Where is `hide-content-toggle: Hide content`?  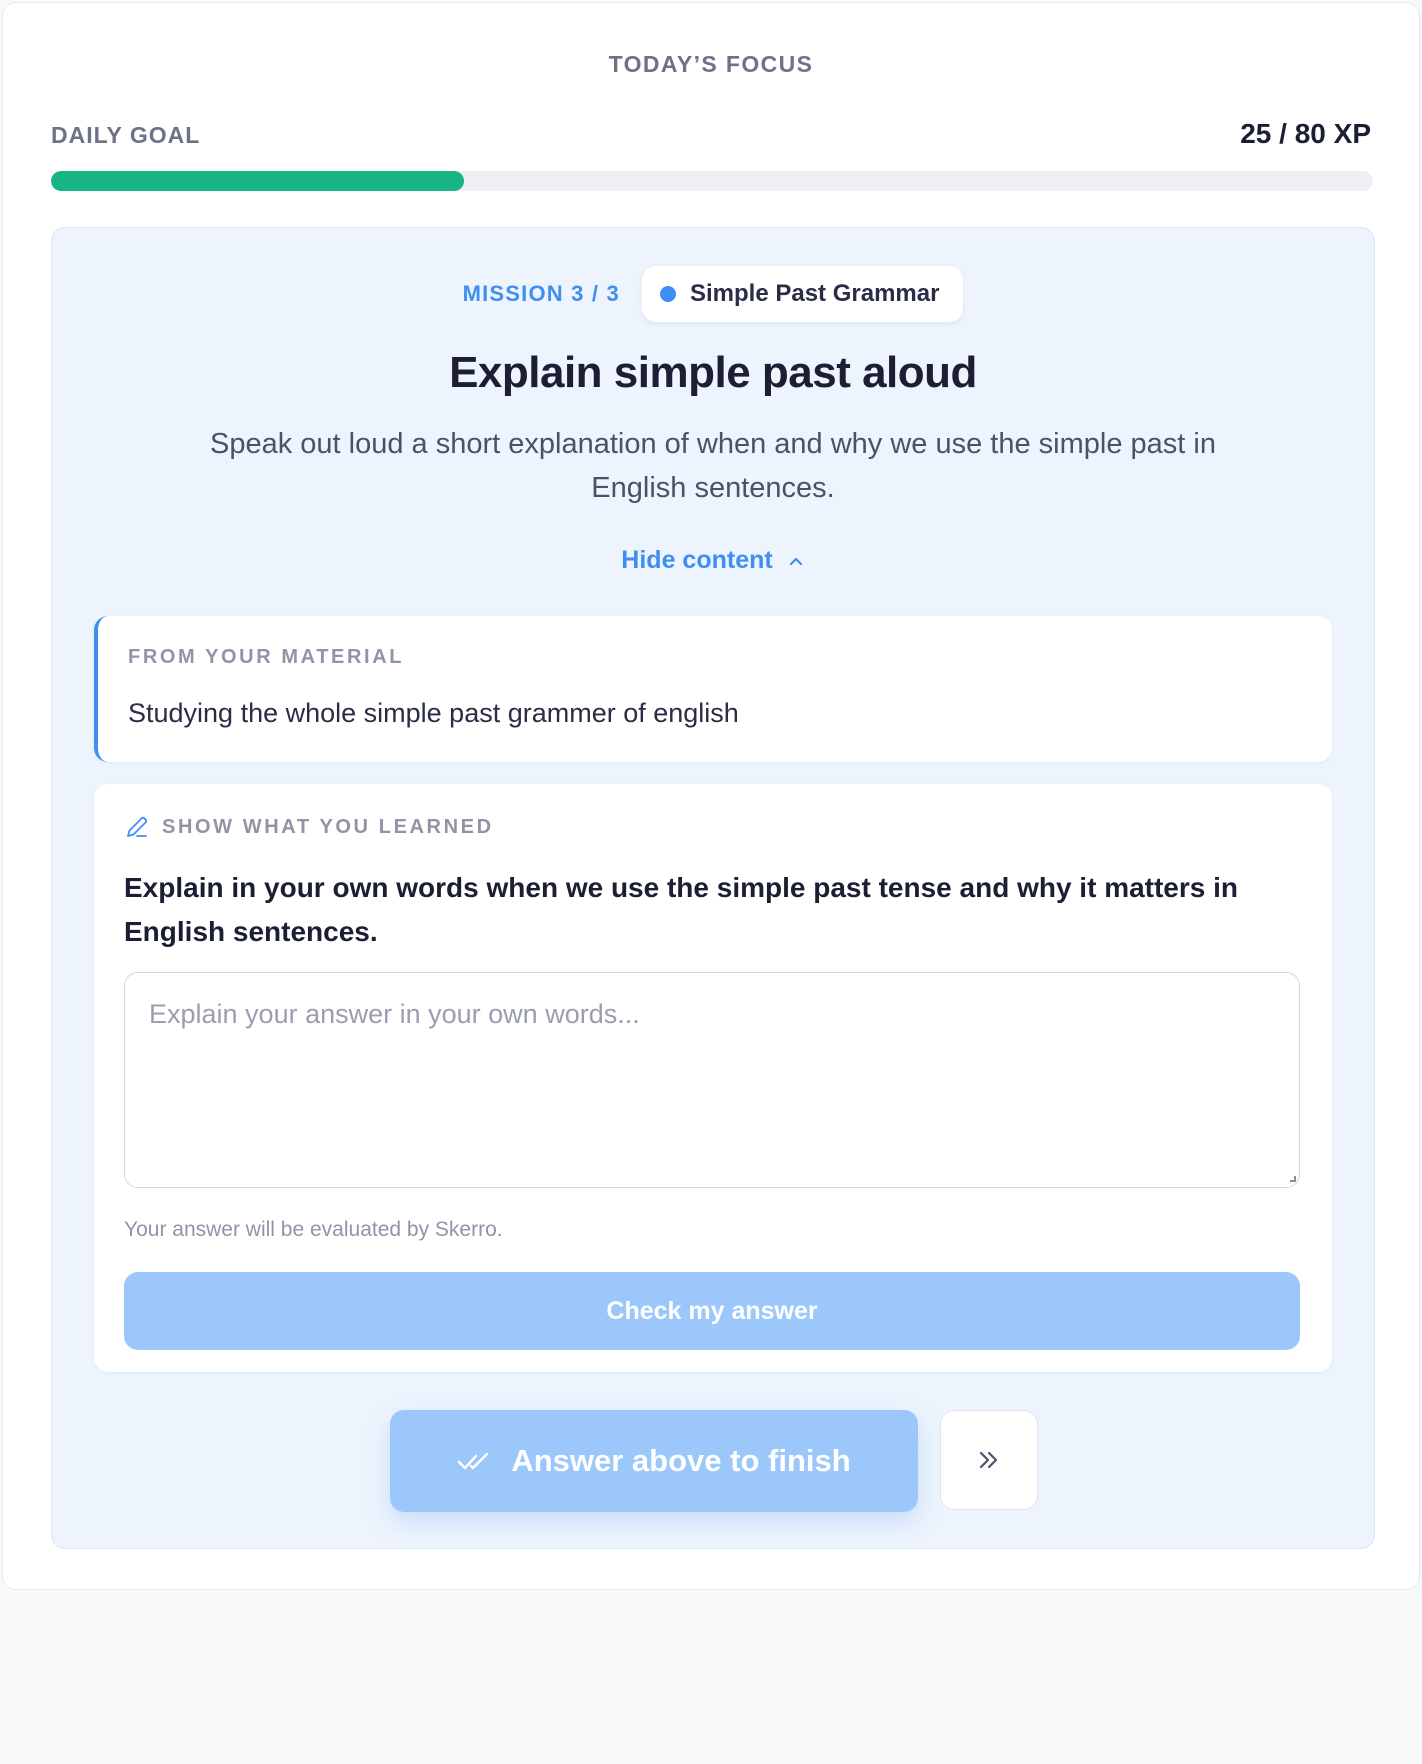
hide-content-toggle: Hide content is located at coordinates (713, 560).